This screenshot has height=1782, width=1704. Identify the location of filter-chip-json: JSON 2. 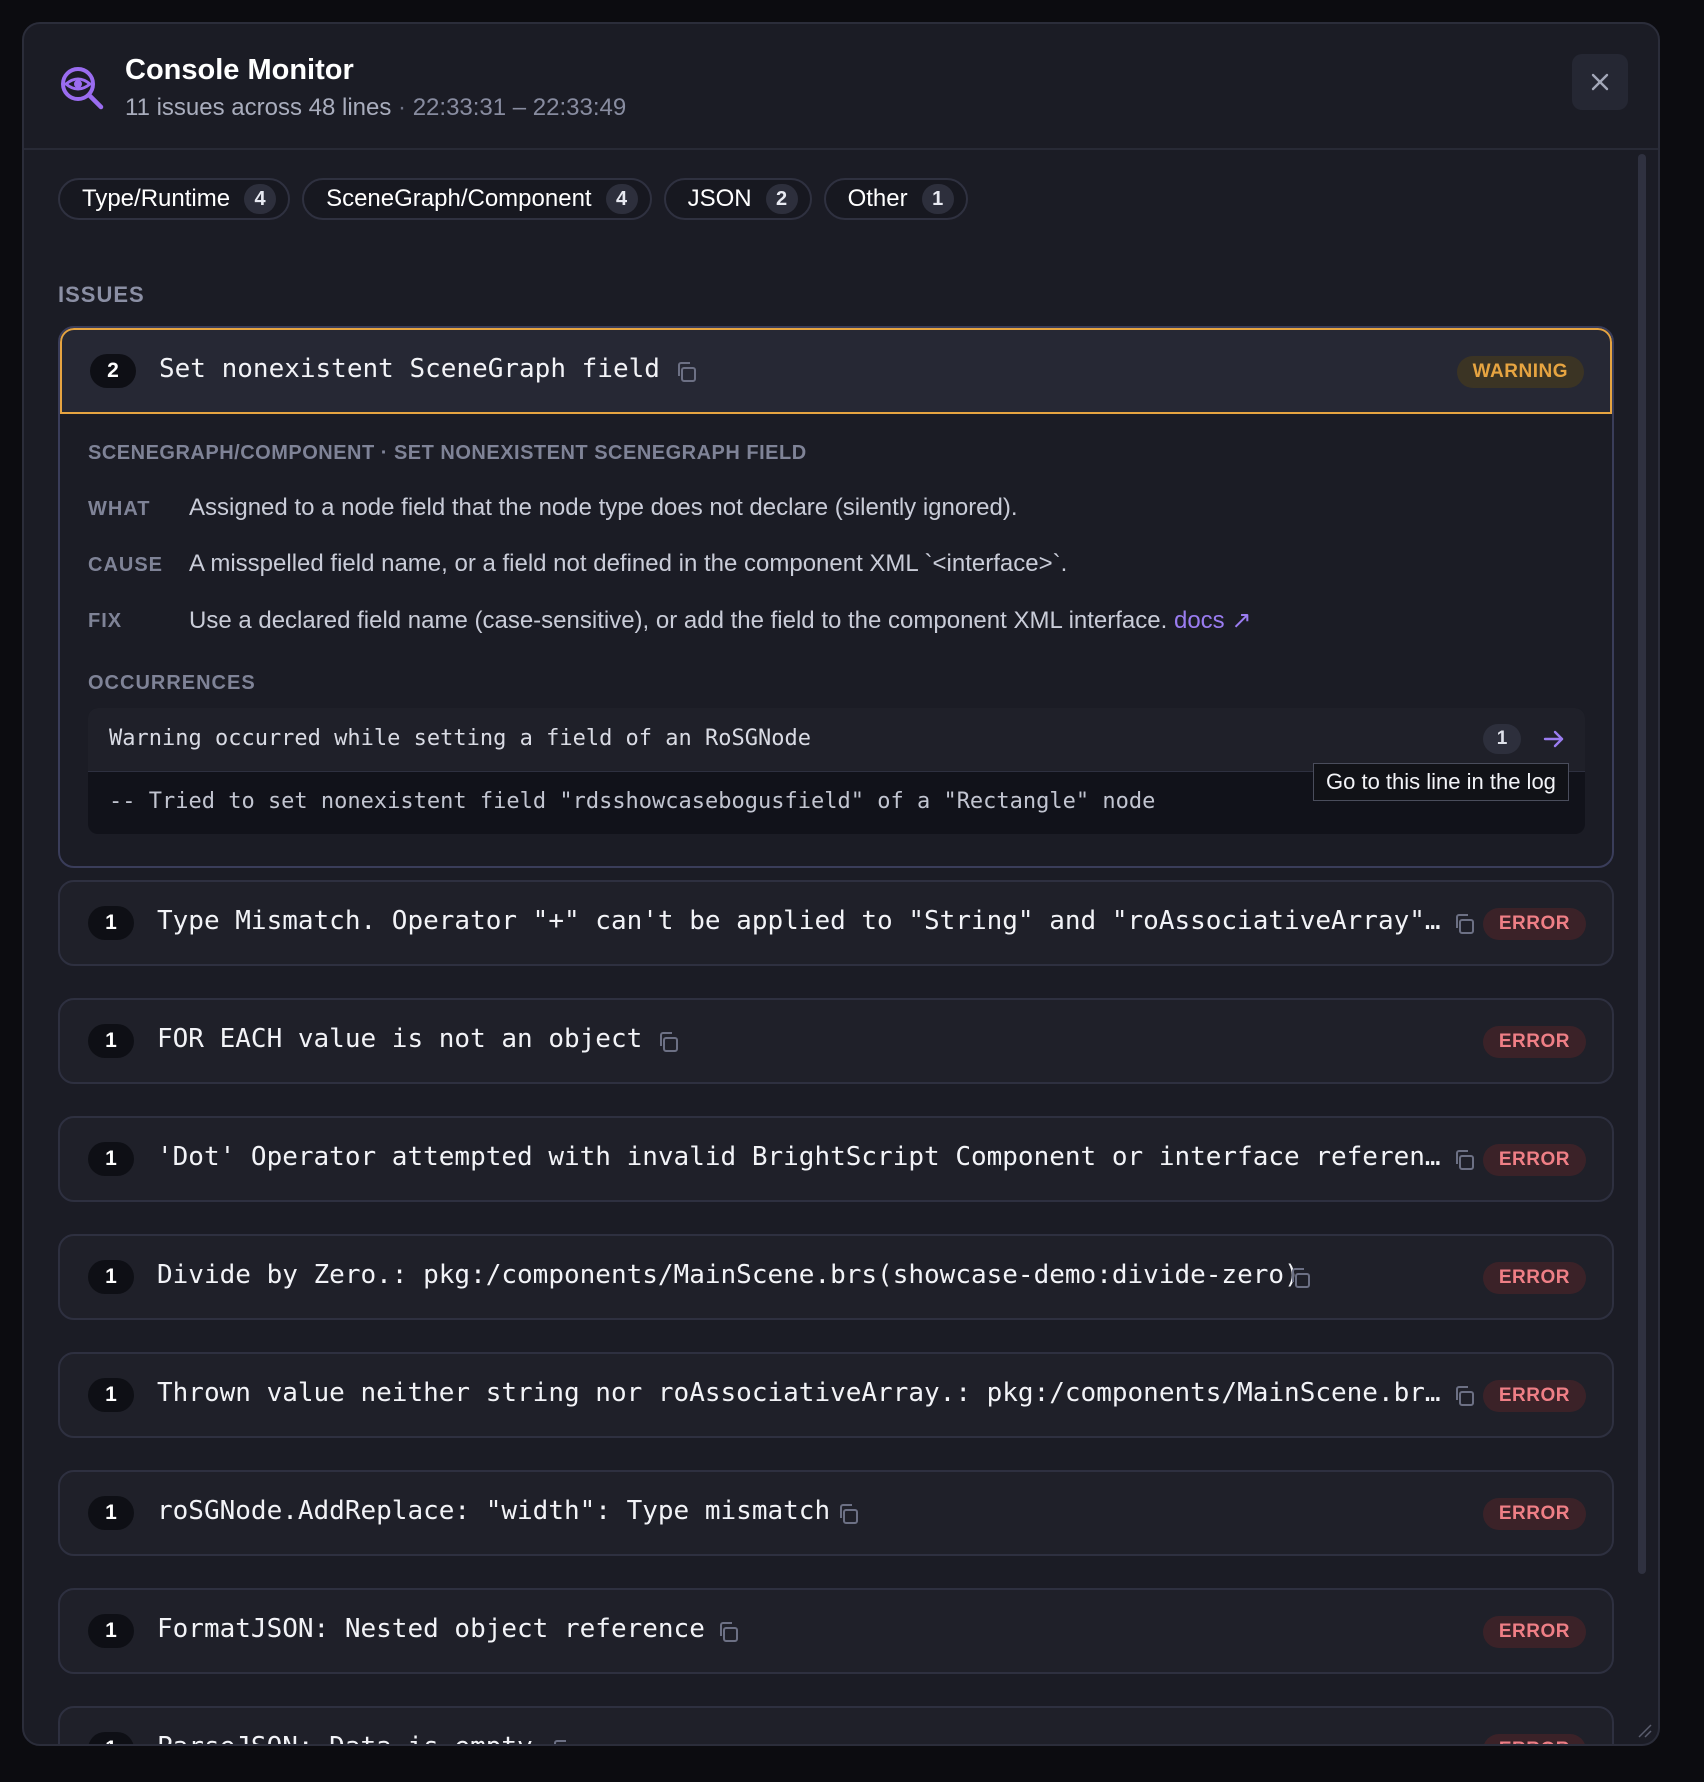
(737, 199).